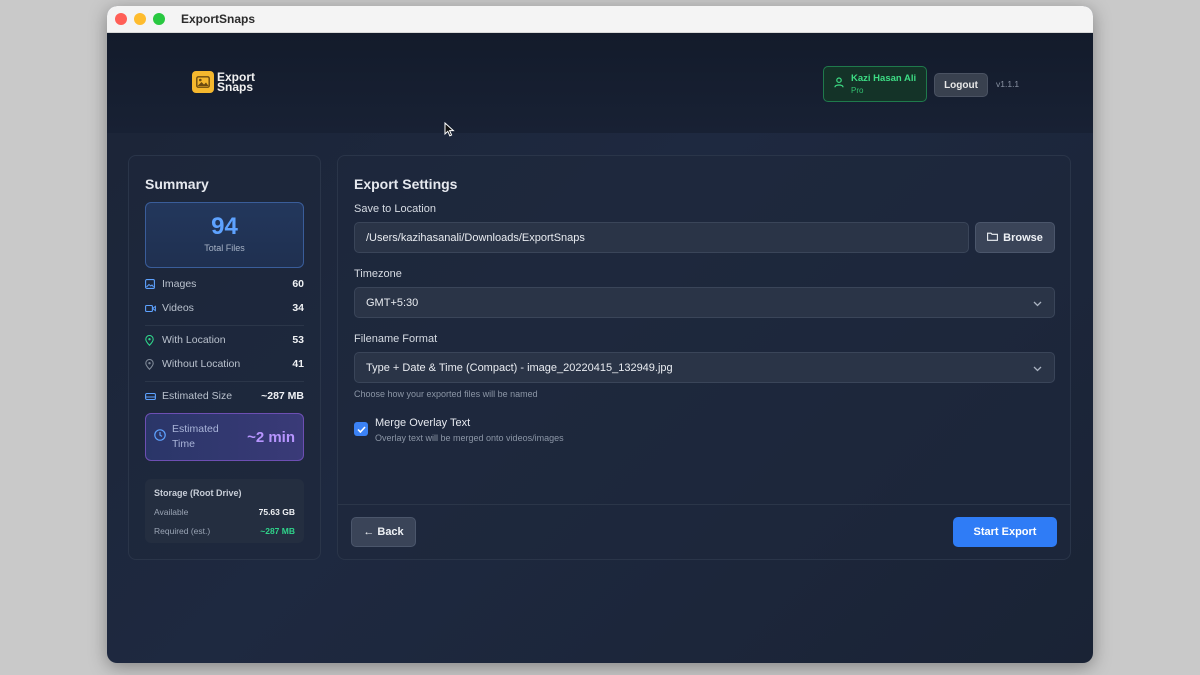 The height and width of the screenshot is (675, 1200). What do you see at coordinates (183, 444) in the screenshot?
I see `time-label-line-2: Time` at bounding box center [183, 444].